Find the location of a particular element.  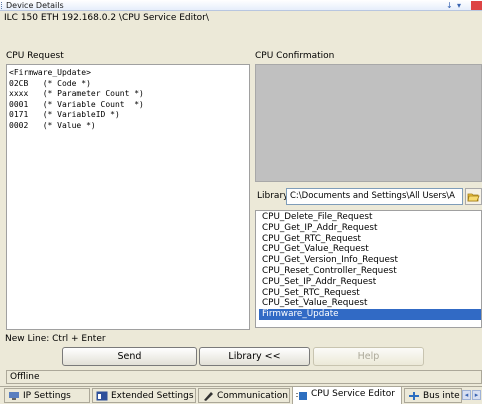

tab-cpu-service-editor: CPU Service Editor is located at coordinates (347, 395).